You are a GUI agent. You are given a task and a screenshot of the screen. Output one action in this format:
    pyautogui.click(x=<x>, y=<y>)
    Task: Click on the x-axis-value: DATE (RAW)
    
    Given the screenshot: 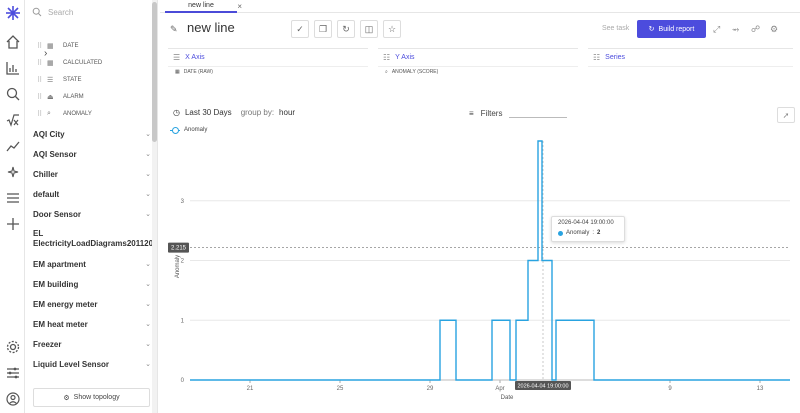 What is the action you would take?
    pyautogui.click(x=198, y=72)
    